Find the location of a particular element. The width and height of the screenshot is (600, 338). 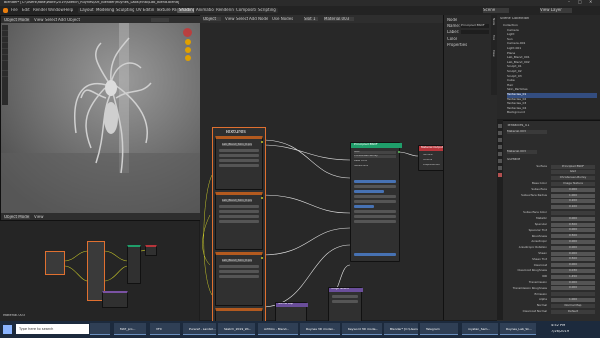

prop-value: 0.500 is located at coordinates (573, 236).